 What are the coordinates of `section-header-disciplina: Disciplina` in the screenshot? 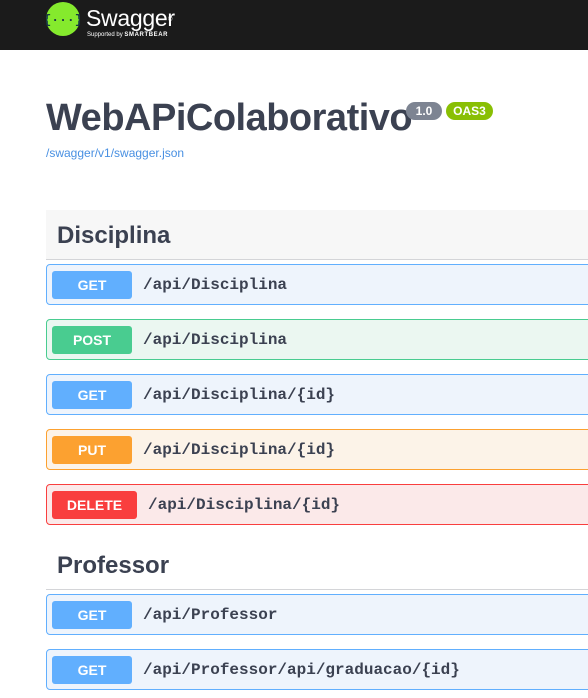 It's located at (317, 235).